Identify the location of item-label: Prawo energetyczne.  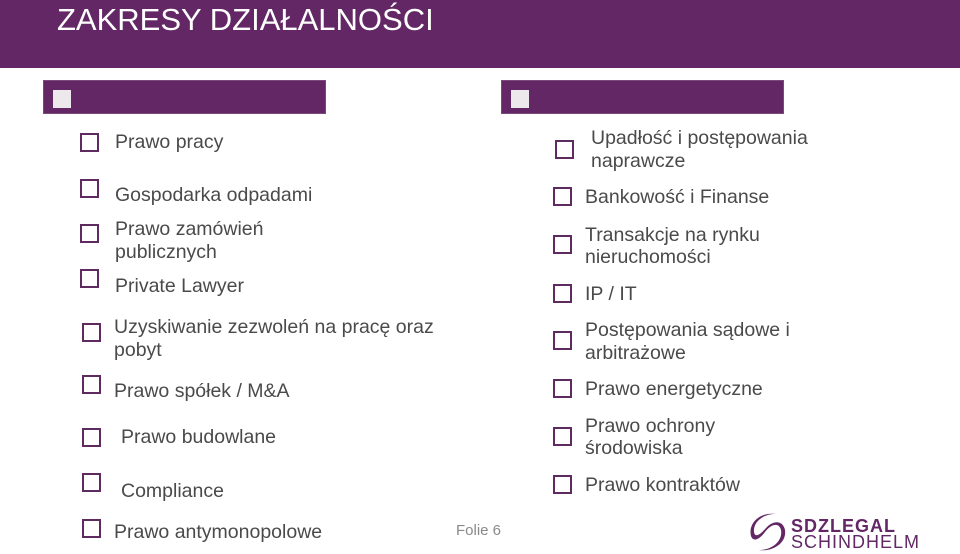
(674, 389).